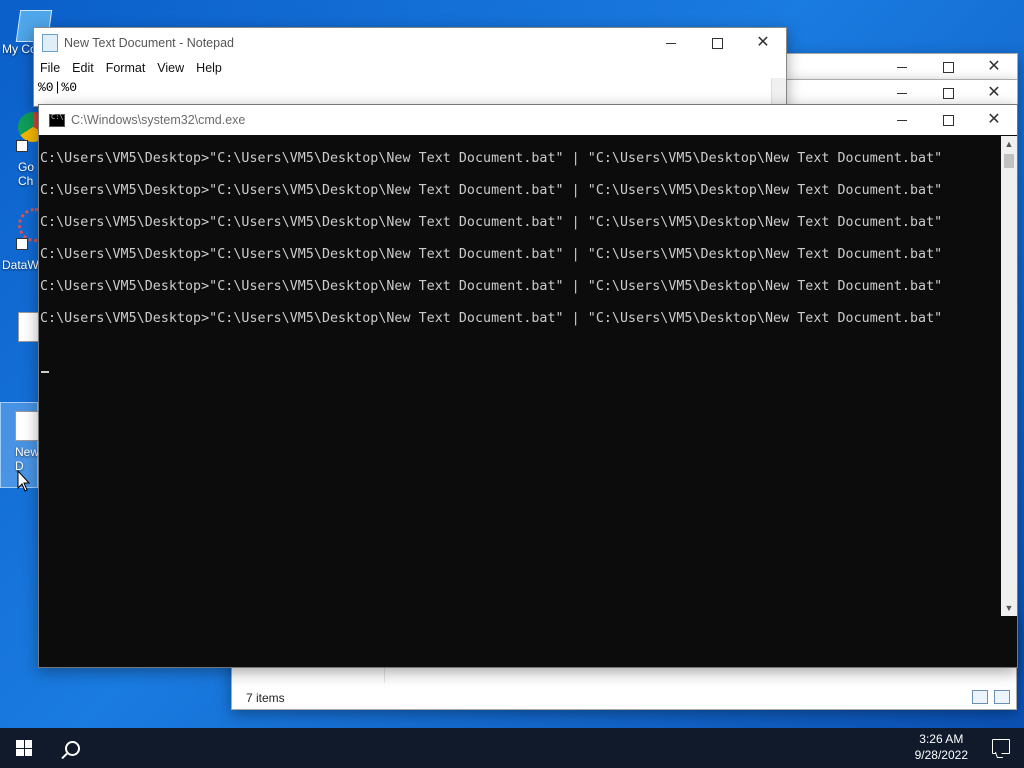 The height and width of the screenshot is (768, 1024). I want to click on console-output-lower, so click(135, 641).